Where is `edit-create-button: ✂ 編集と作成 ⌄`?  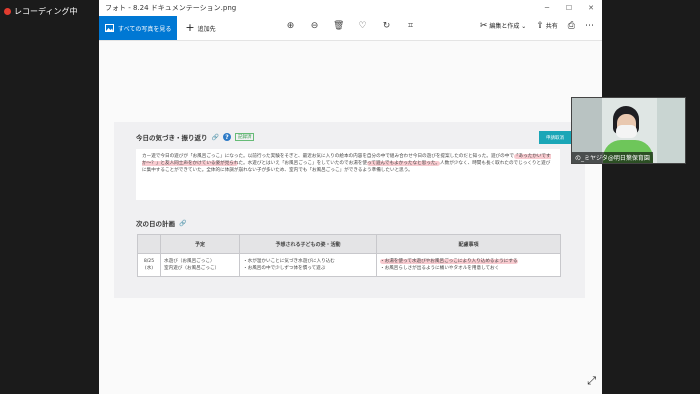
edit-create-button: ✂ 編集と作成 ⌄ is located at coordinates (503, 26).